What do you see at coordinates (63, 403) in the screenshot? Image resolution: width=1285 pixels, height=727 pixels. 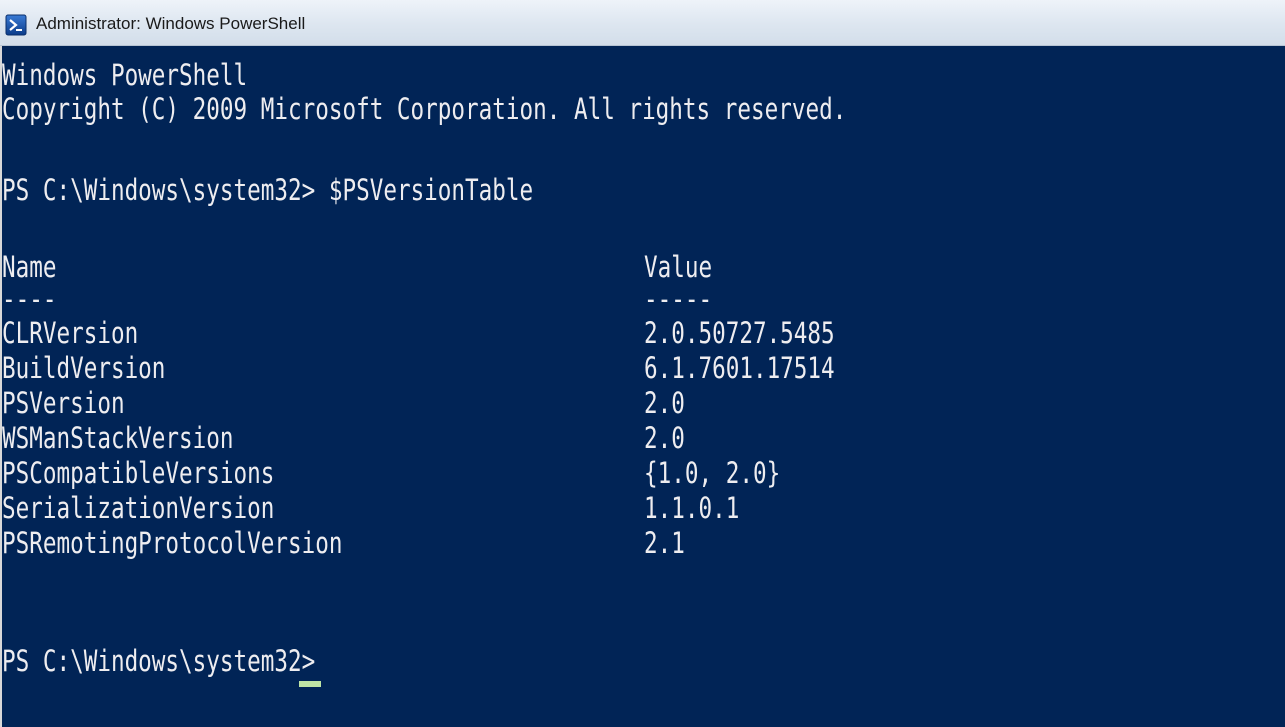 I see `table-row-name: PSVersion` at bounding box center [63, 403].